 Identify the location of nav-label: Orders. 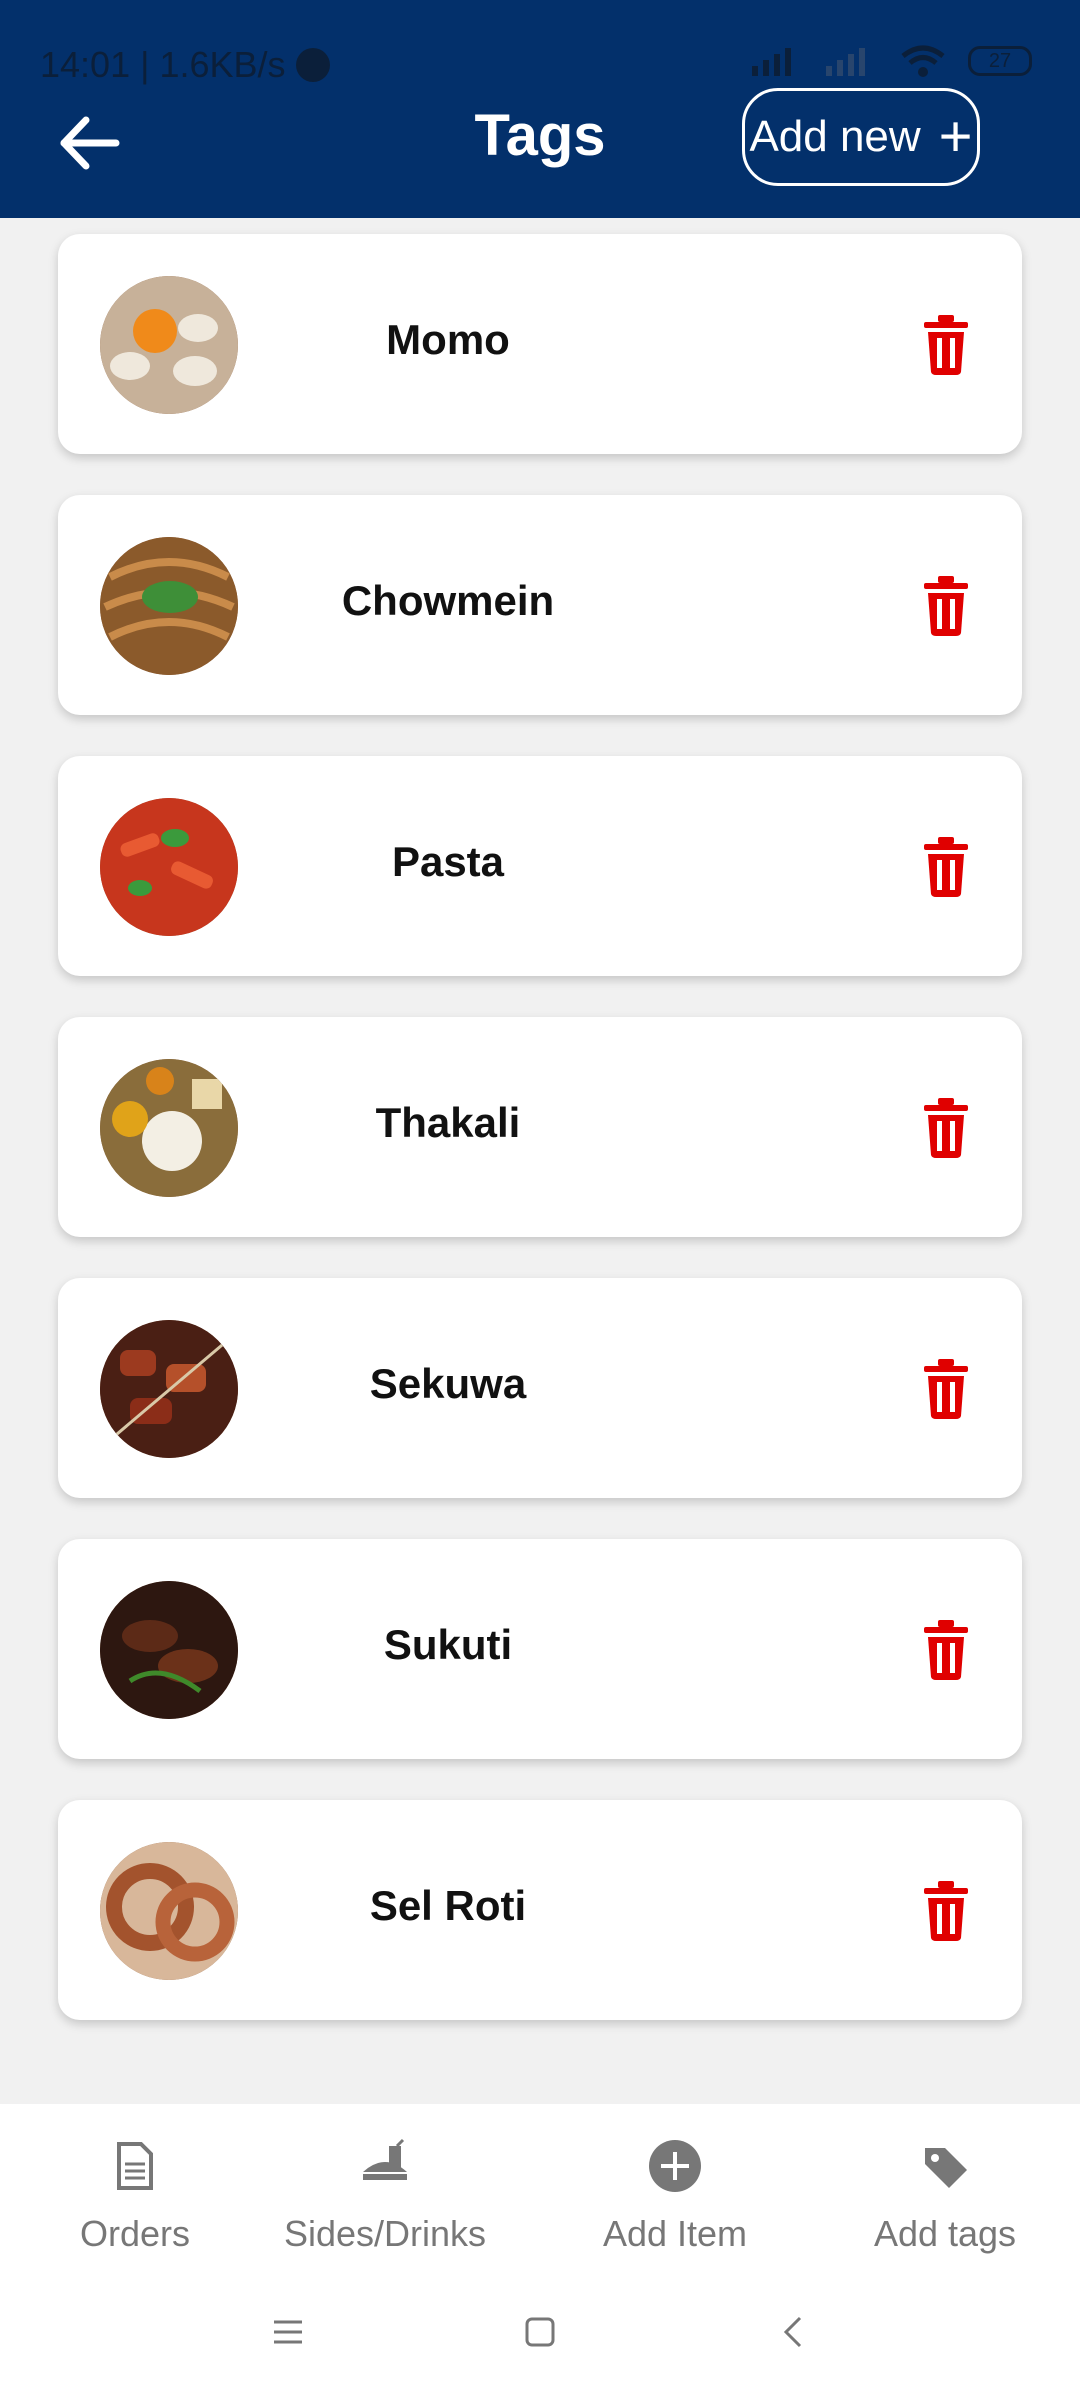
(135, 2233).